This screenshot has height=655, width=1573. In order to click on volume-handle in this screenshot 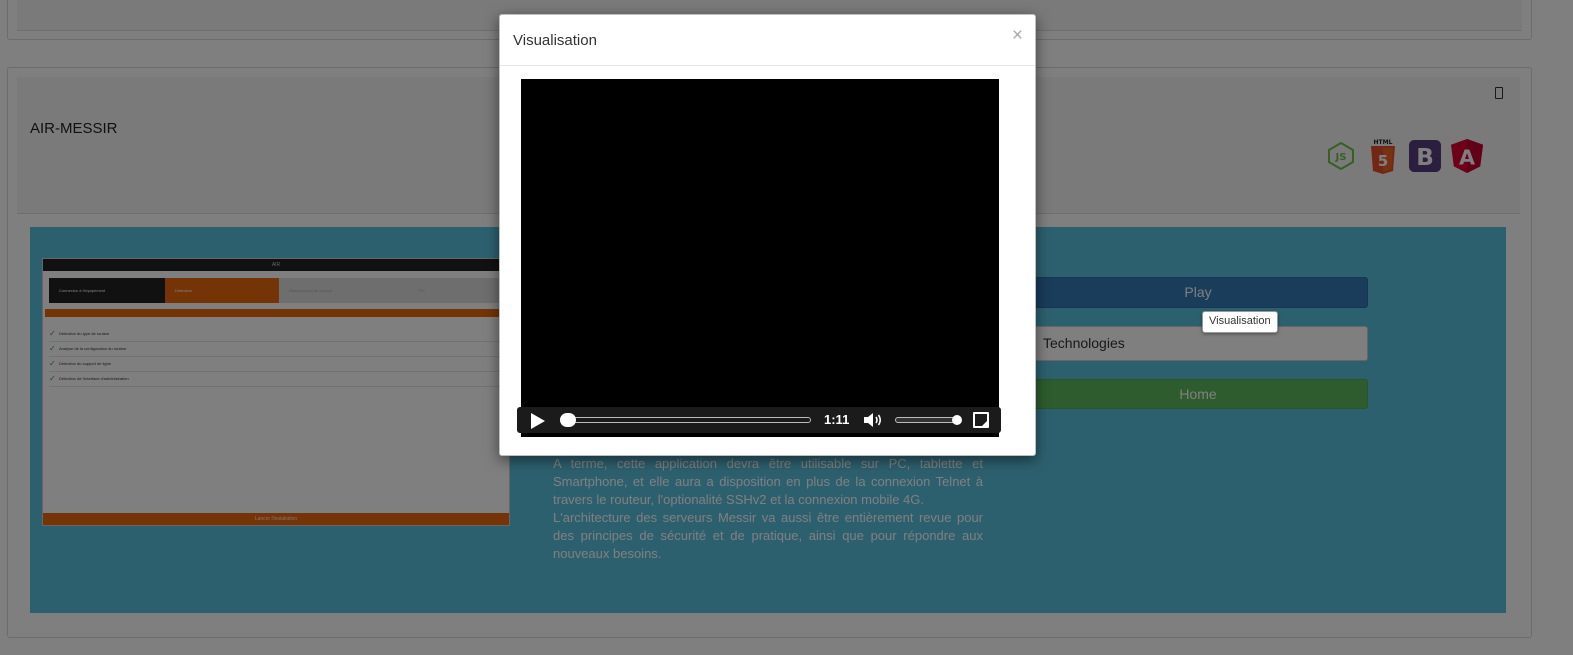, I will do `click(957, 420)`.